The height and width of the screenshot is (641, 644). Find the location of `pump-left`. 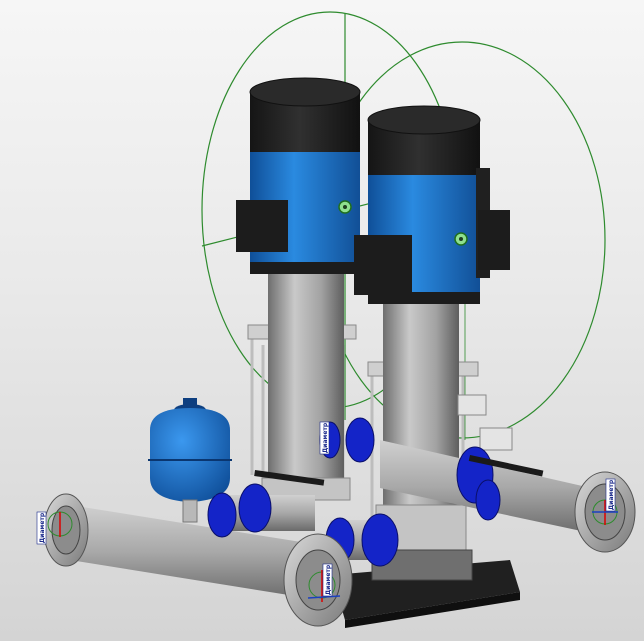

pump-left is located at coordinates (298, 289).